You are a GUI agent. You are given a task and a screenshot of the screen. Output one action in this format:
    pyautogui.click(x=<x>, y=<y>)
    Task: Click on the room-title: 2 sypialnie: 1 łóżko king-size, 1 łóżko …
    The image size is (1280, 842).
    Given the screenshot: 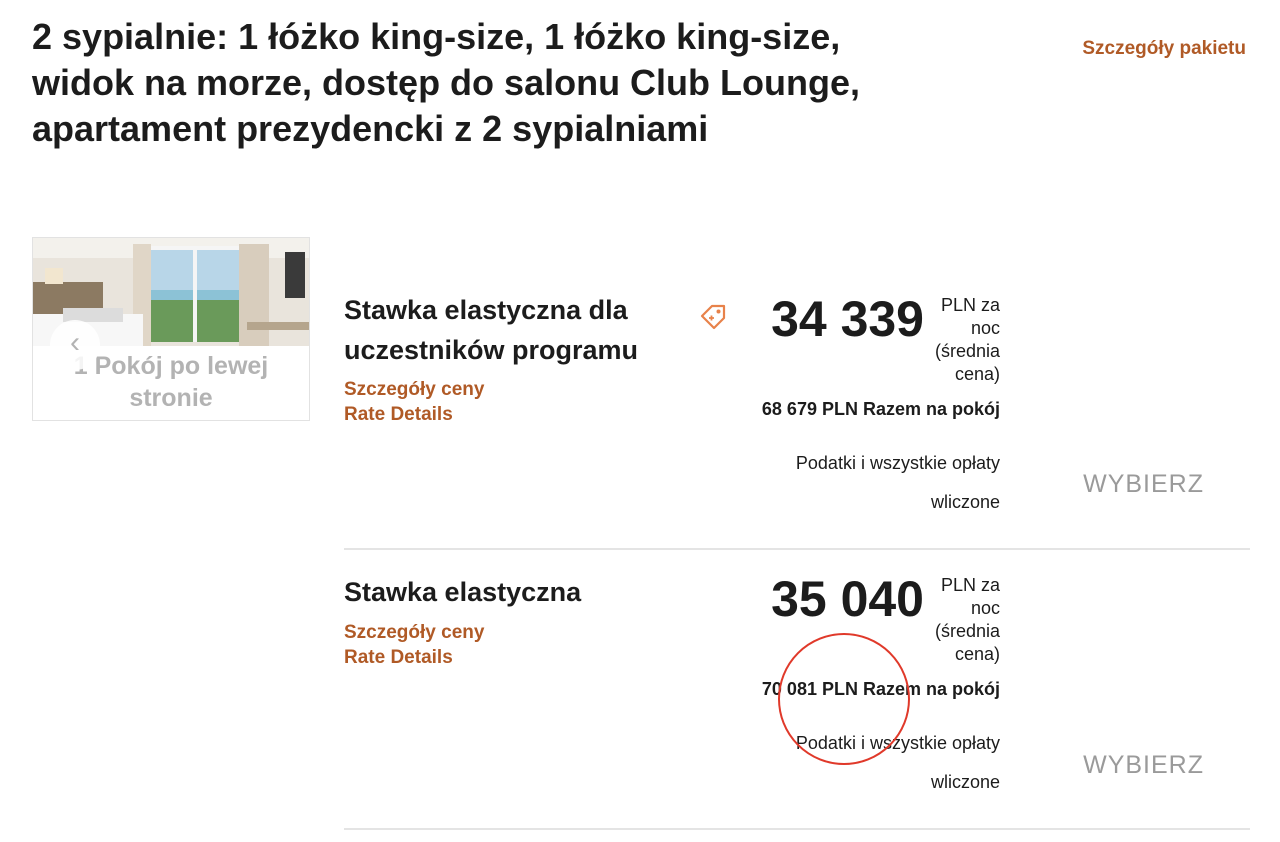 What is the action you would take?
    pyautogui.click(x=446, y=82)
    